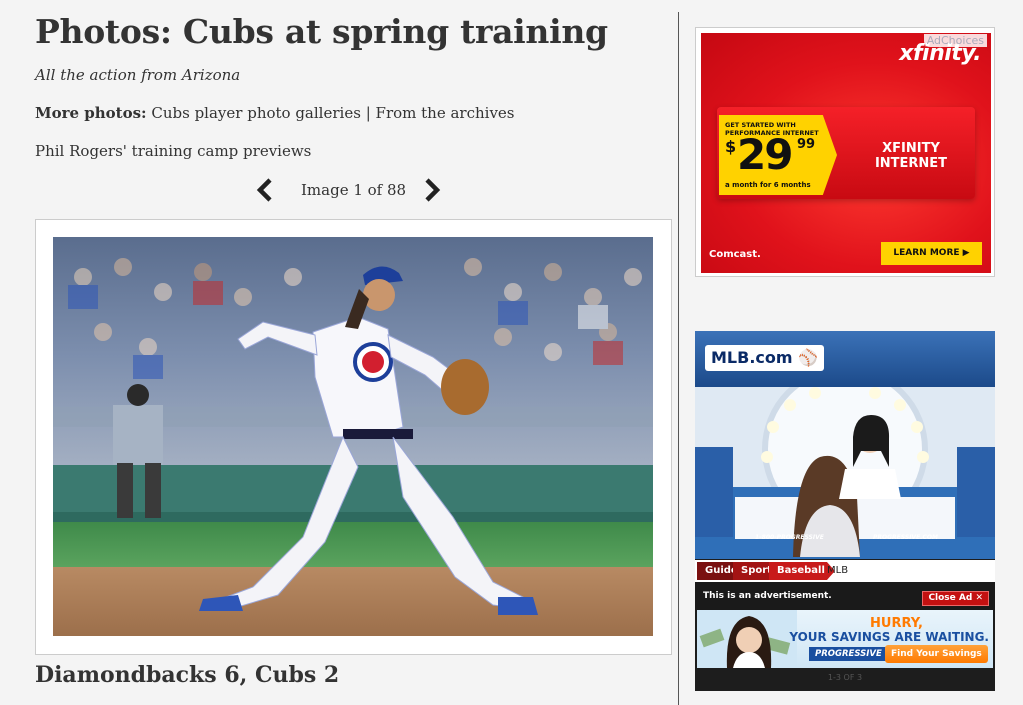 This screenshot has height=705, width=1023. Describe the element at coordinates (735, 254) in the screenshot. I see `comcast-logo: Comcast.` at that location.